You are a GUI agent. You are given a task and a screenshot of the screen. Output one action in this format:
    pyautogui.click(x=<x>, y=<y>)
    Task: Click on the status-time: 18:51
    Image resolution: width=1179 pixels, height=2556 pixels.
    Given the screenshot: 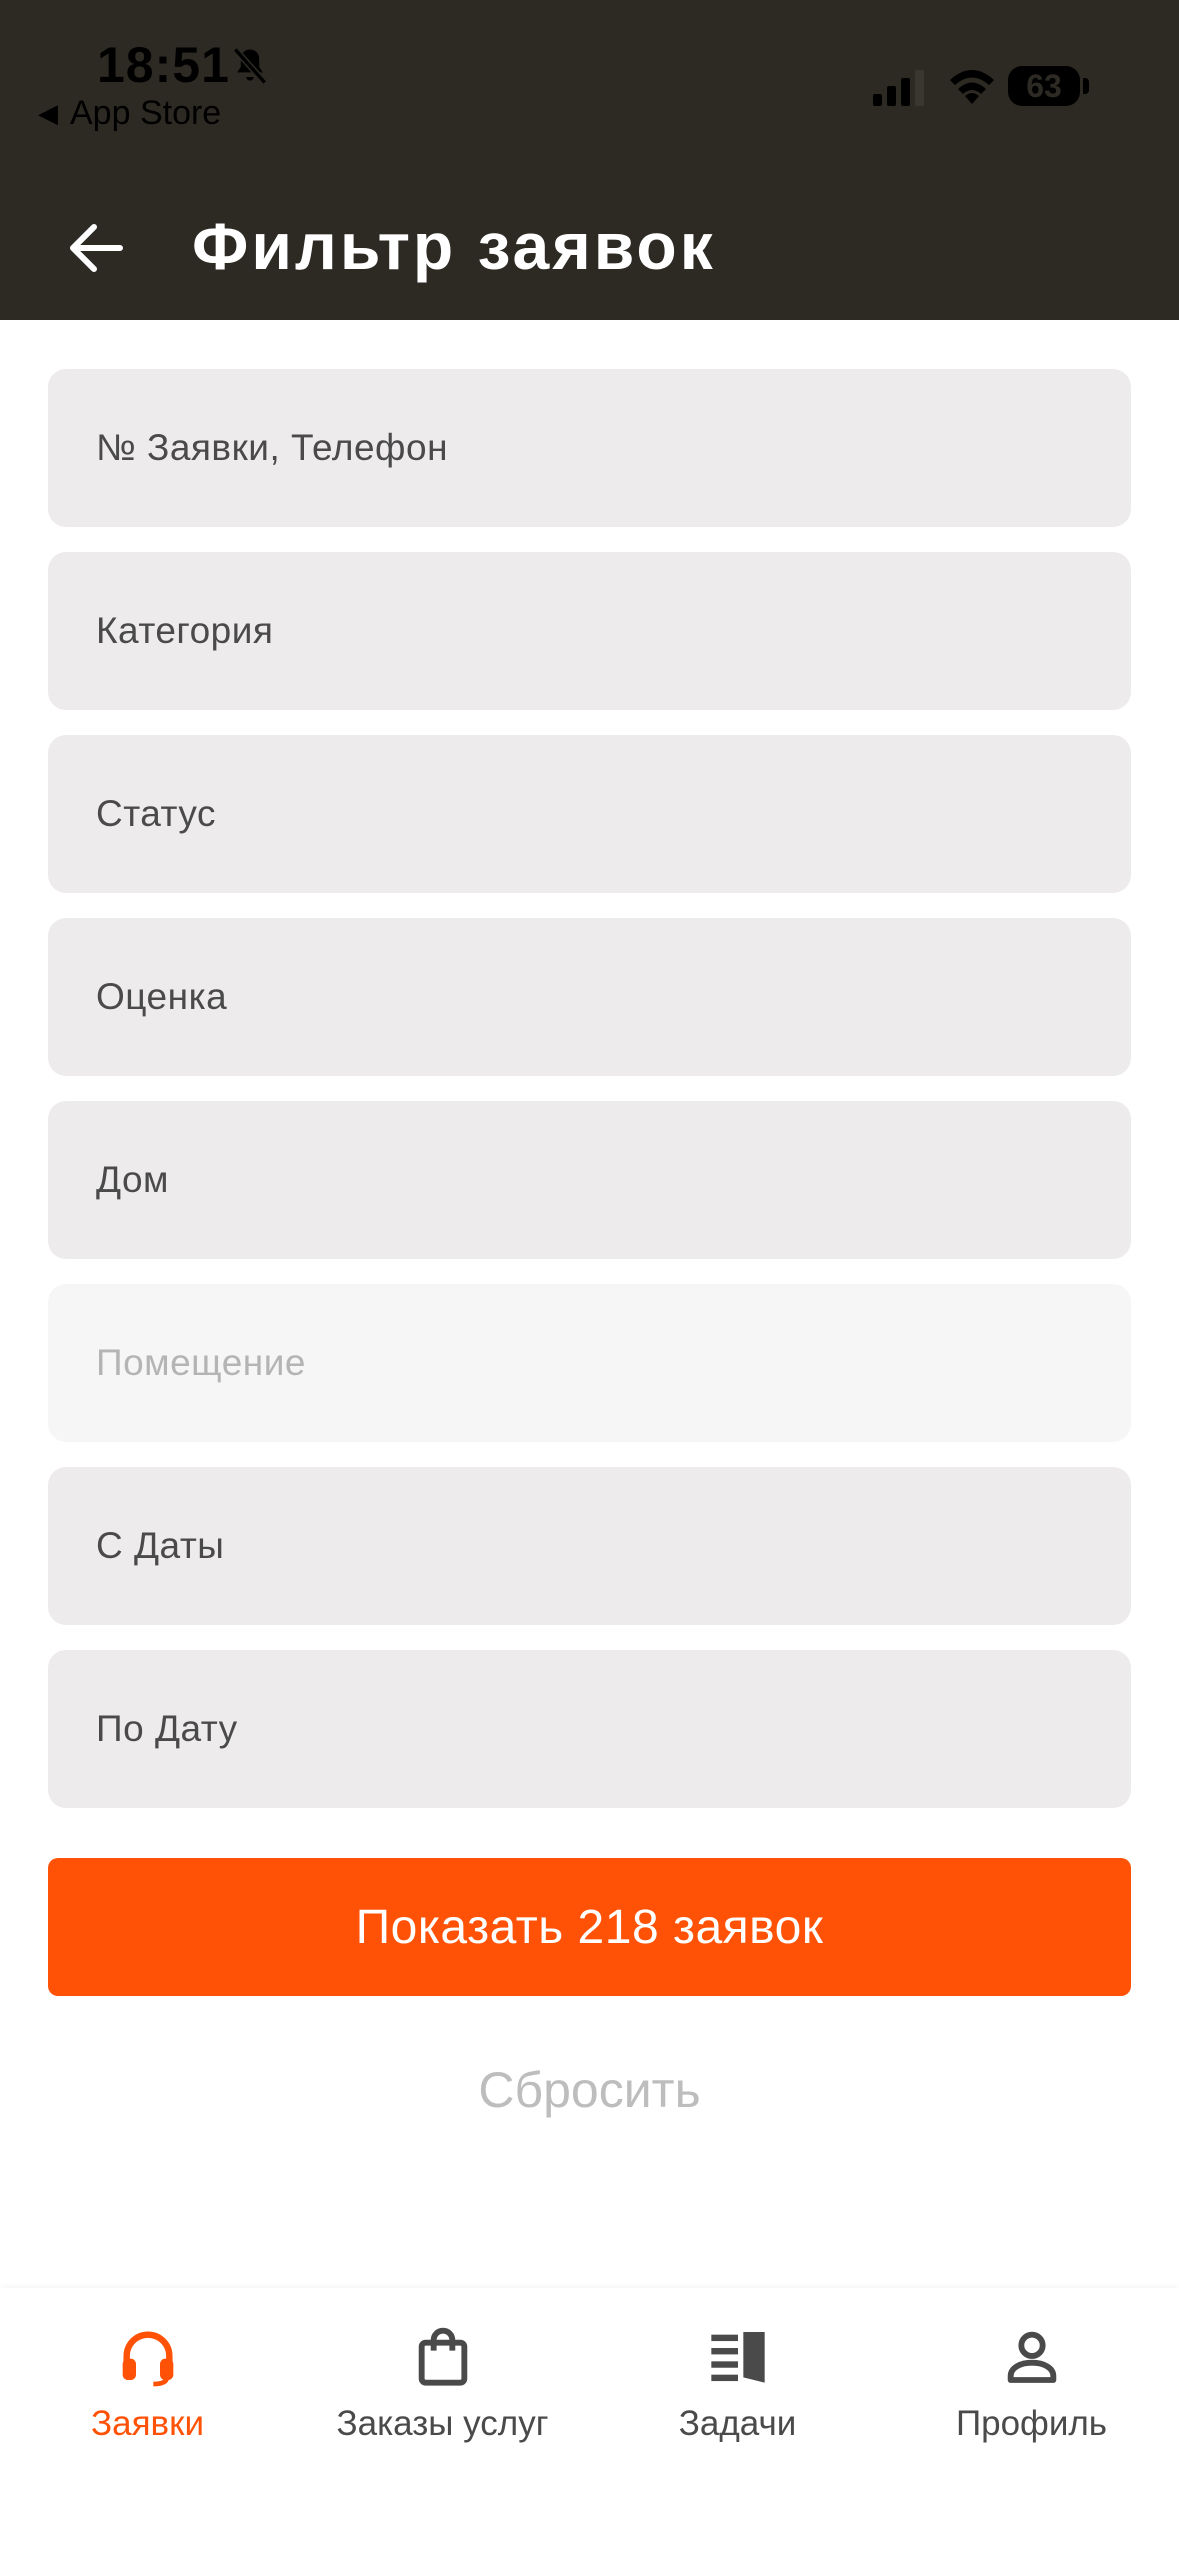 What is the action you would take?
    pyautogui.click(x=163, y=65)
    